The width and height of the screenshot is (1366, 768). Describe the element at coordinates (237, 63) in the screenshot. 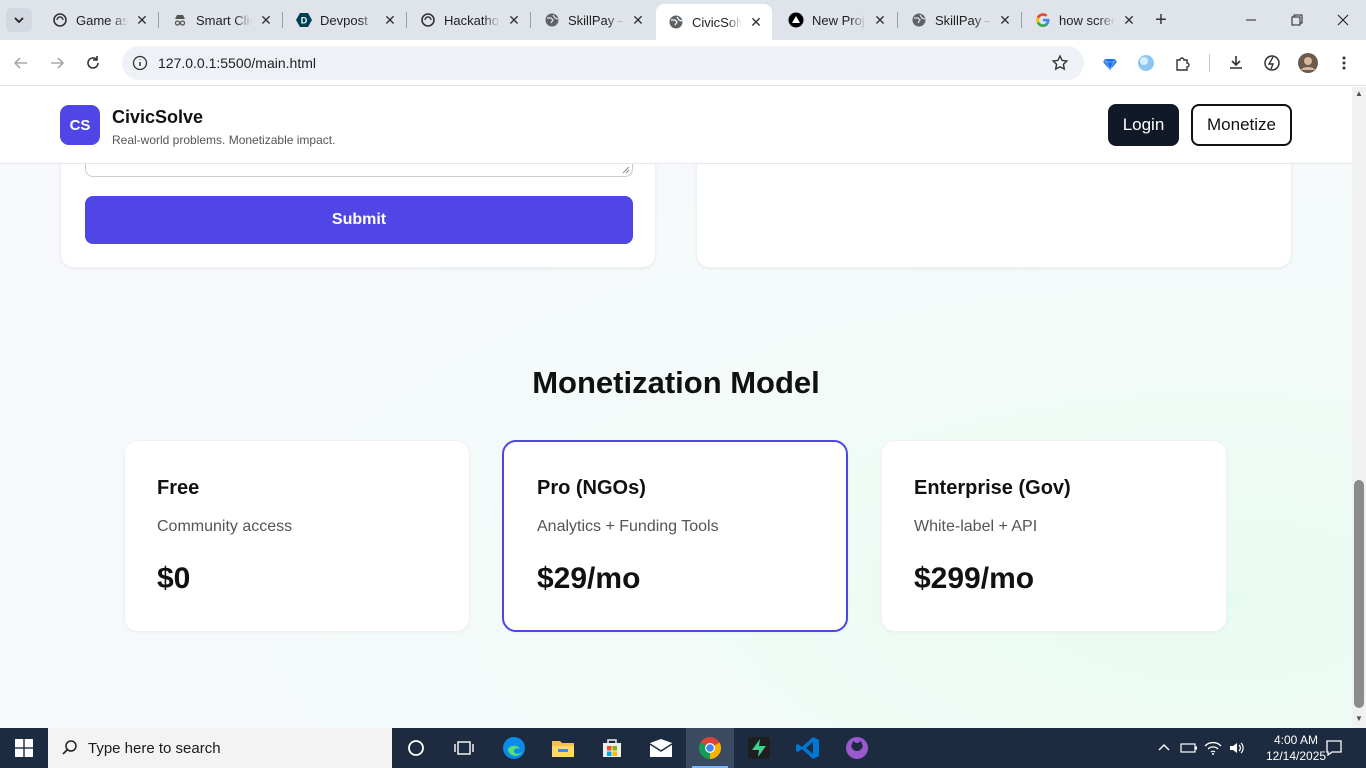

I see `url-text: 127.0.0.1:5500/main.html` at that location.